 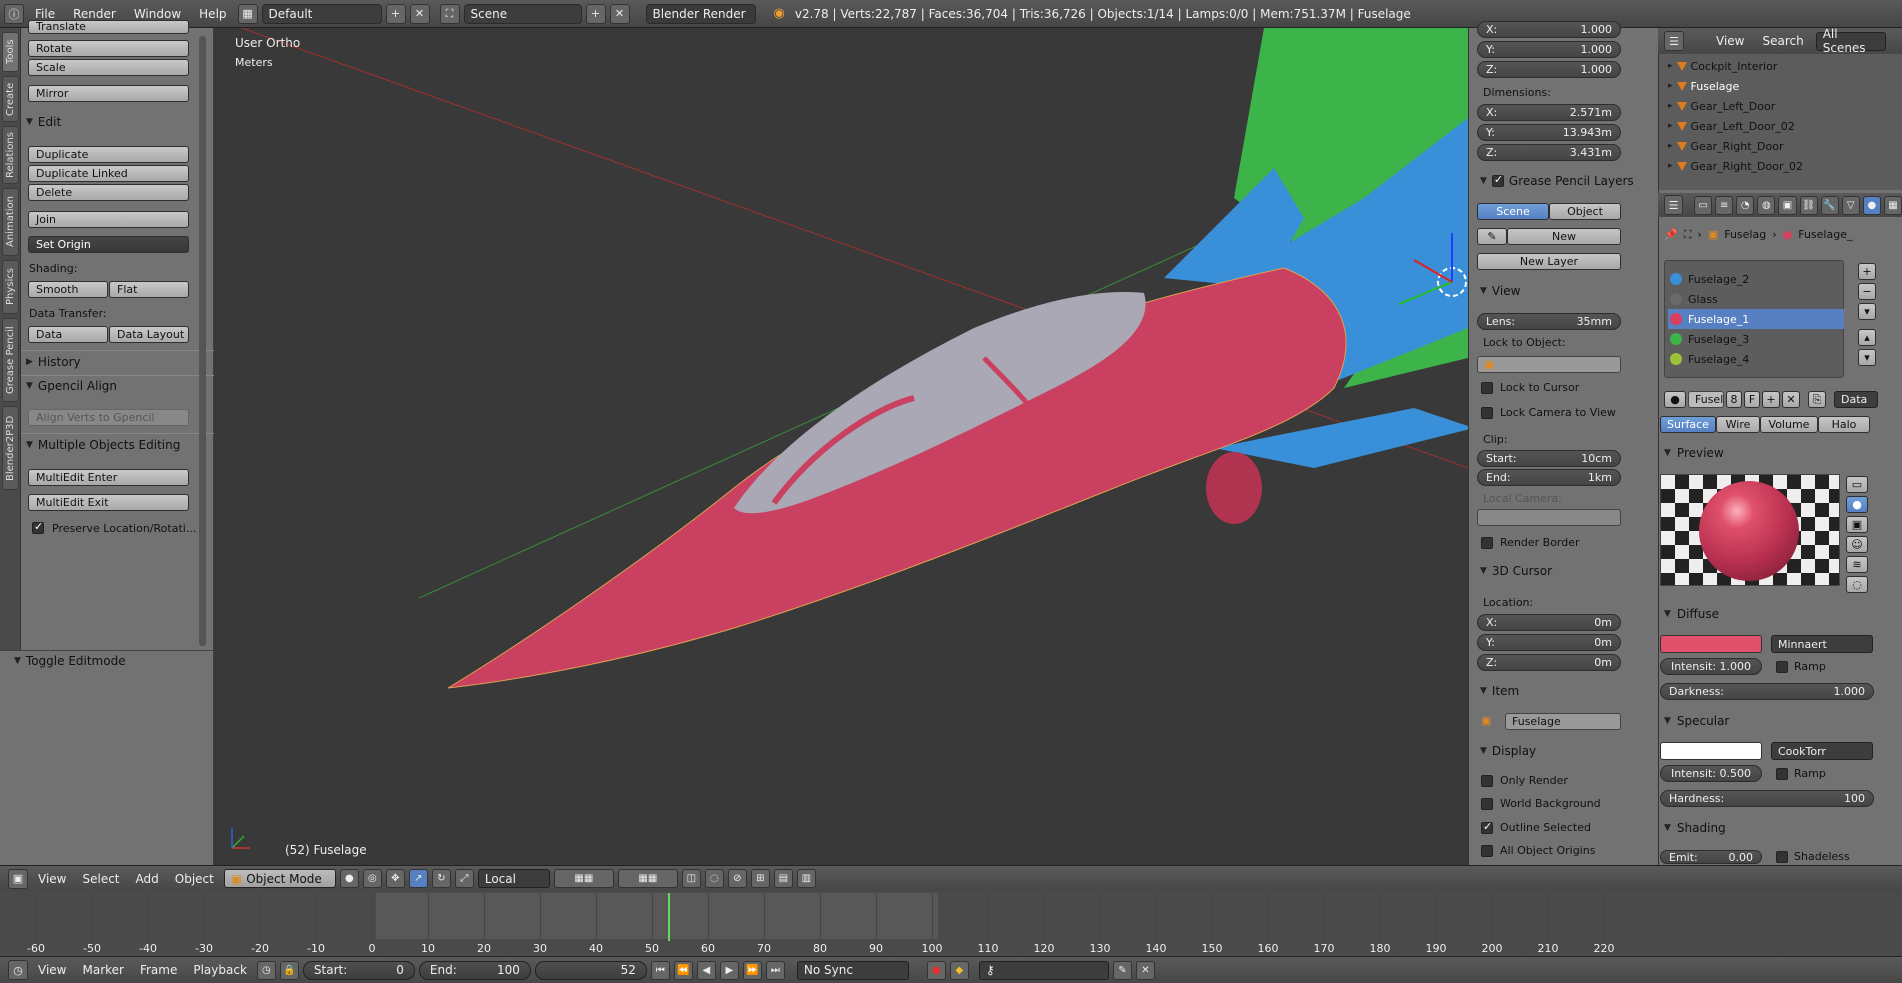 I want to click on outliner-row: ▸ Fuselage, so click(x=1778, y=86).